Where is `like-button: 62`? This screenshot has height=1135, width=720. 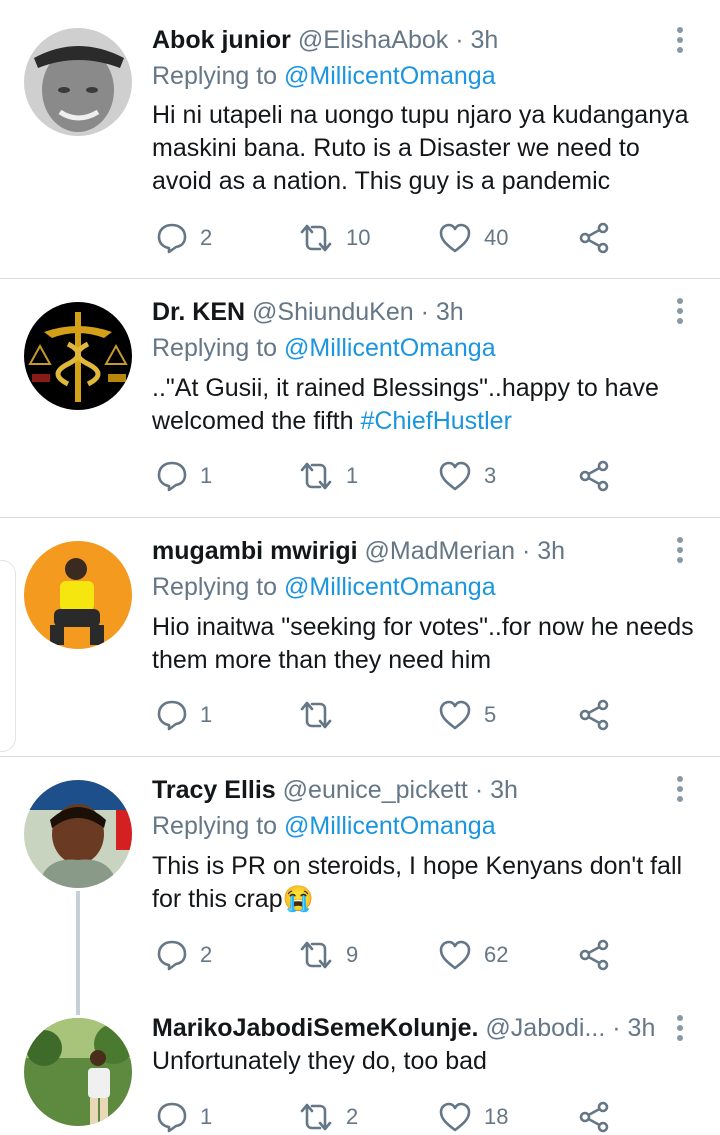 like-button: 62 is located at coordinates (473, 955).